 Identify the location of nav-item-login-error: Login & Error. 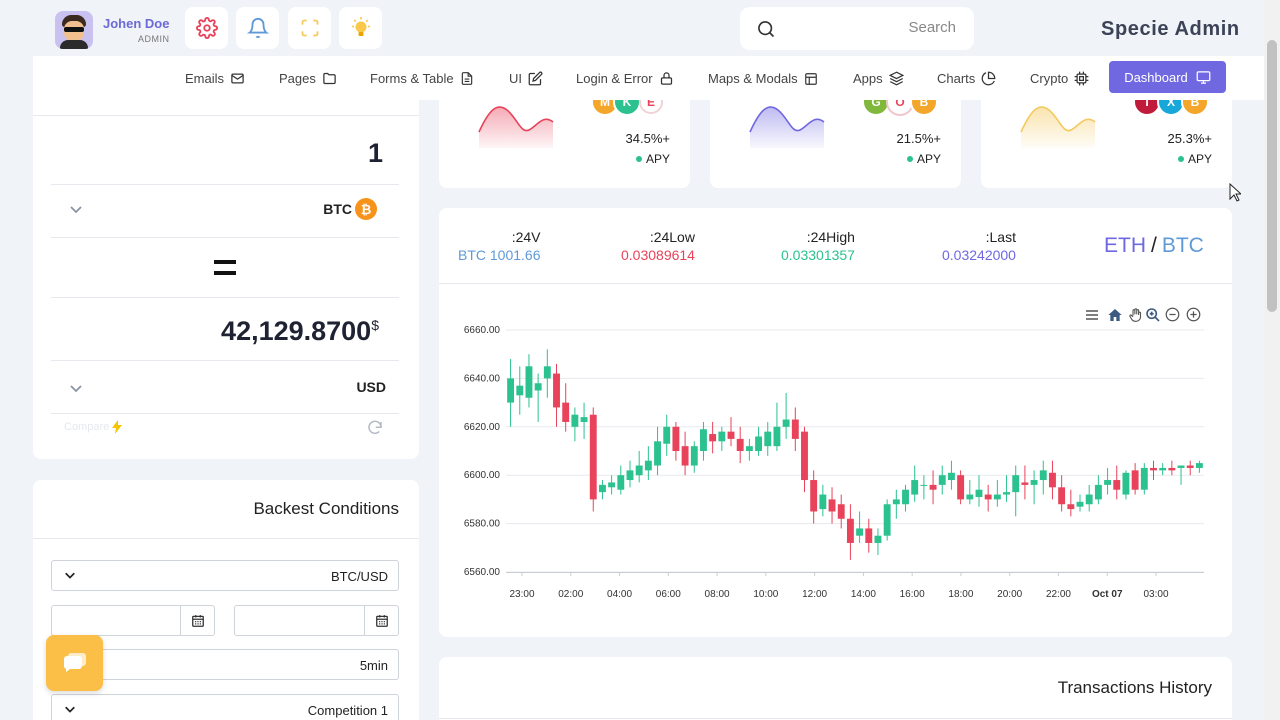
(625, 78).